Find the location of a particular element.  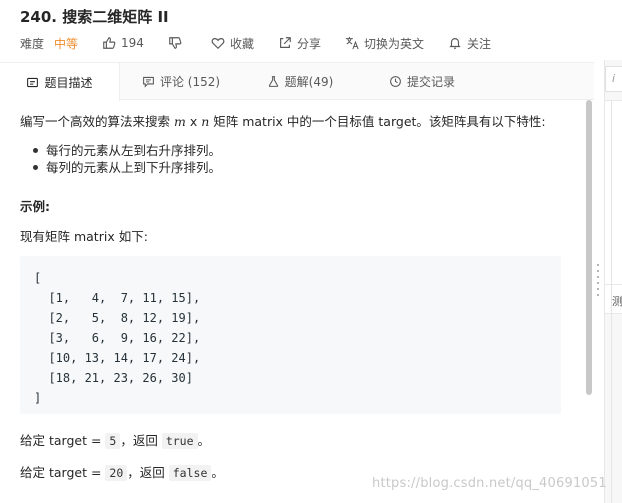

resize-handle is located at coordinates (598, 284).